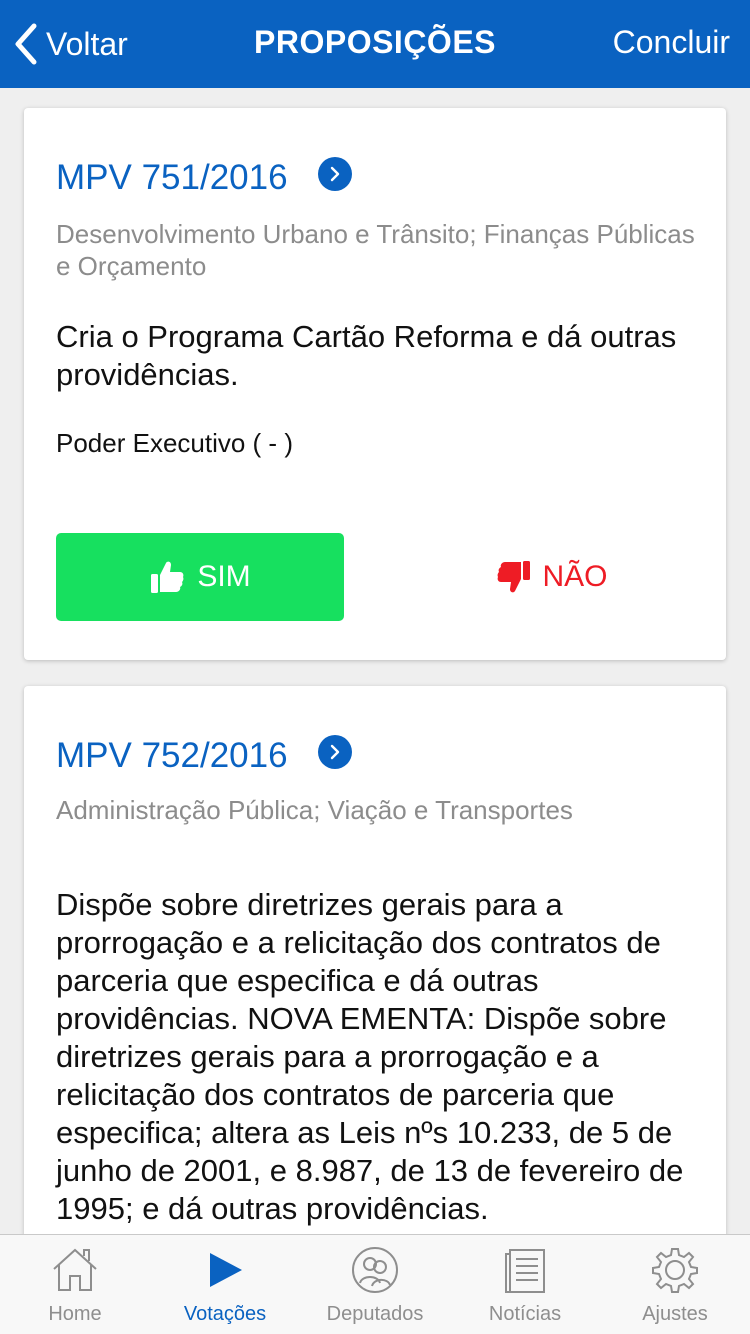 The width and height of the screenshot is (750, 1334). I want to click on tab-home-label: Home, so click(75, 1314).